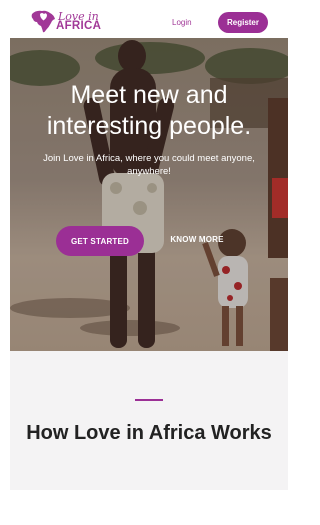 This screenshot has height=525, width=320. What do you see at coordinates (149, 433) in the screenshot?
I see `how-it-works-title: How Love in Africa Works` at bounding box center [149, 433].